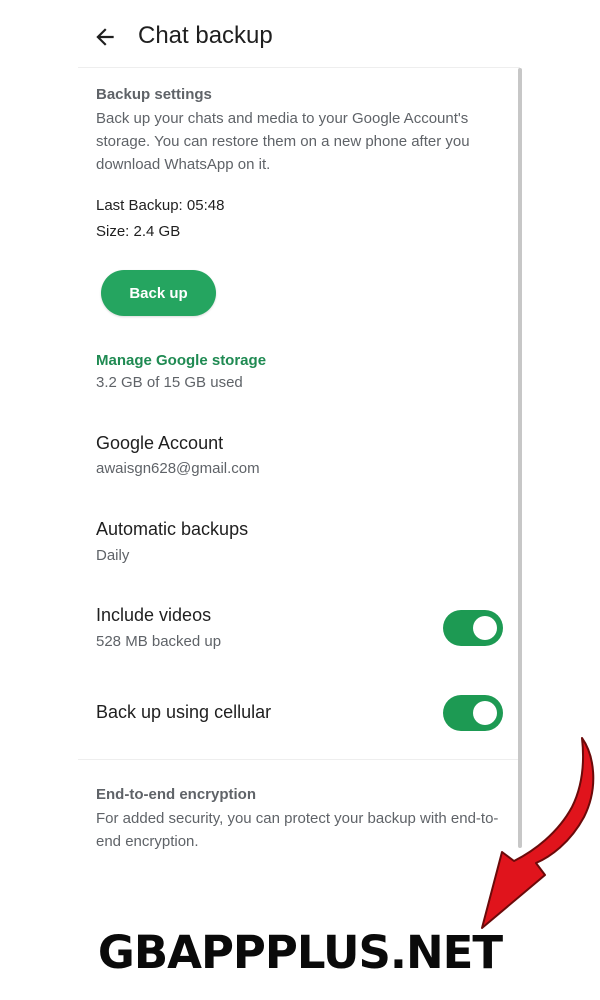 The height and width of the screenshot is (1000, 600). I want to click on automatic-backups-title: Automatic backups, so click(172, 529).